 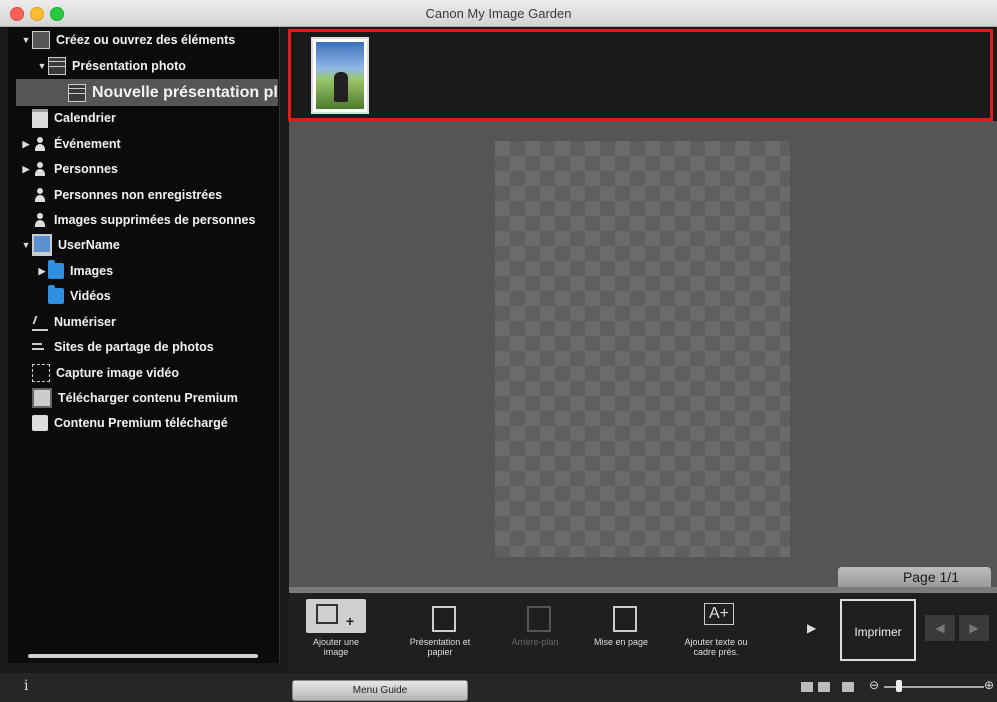 I want to click on menu-guide-button: Menu Guide, so click(x=380, y=690).